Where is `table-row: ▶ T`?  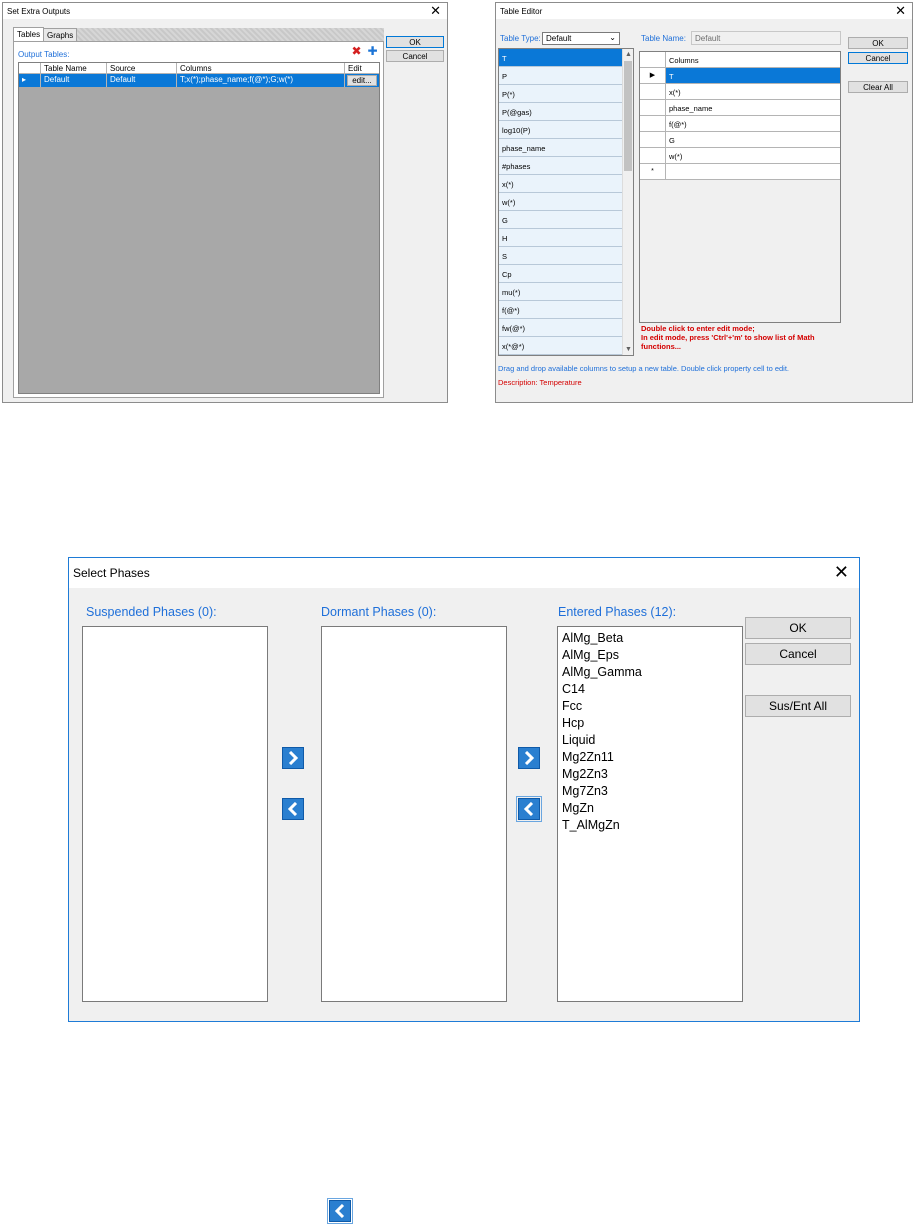
table-row: ▶ T is located at coordinates (740, 76).